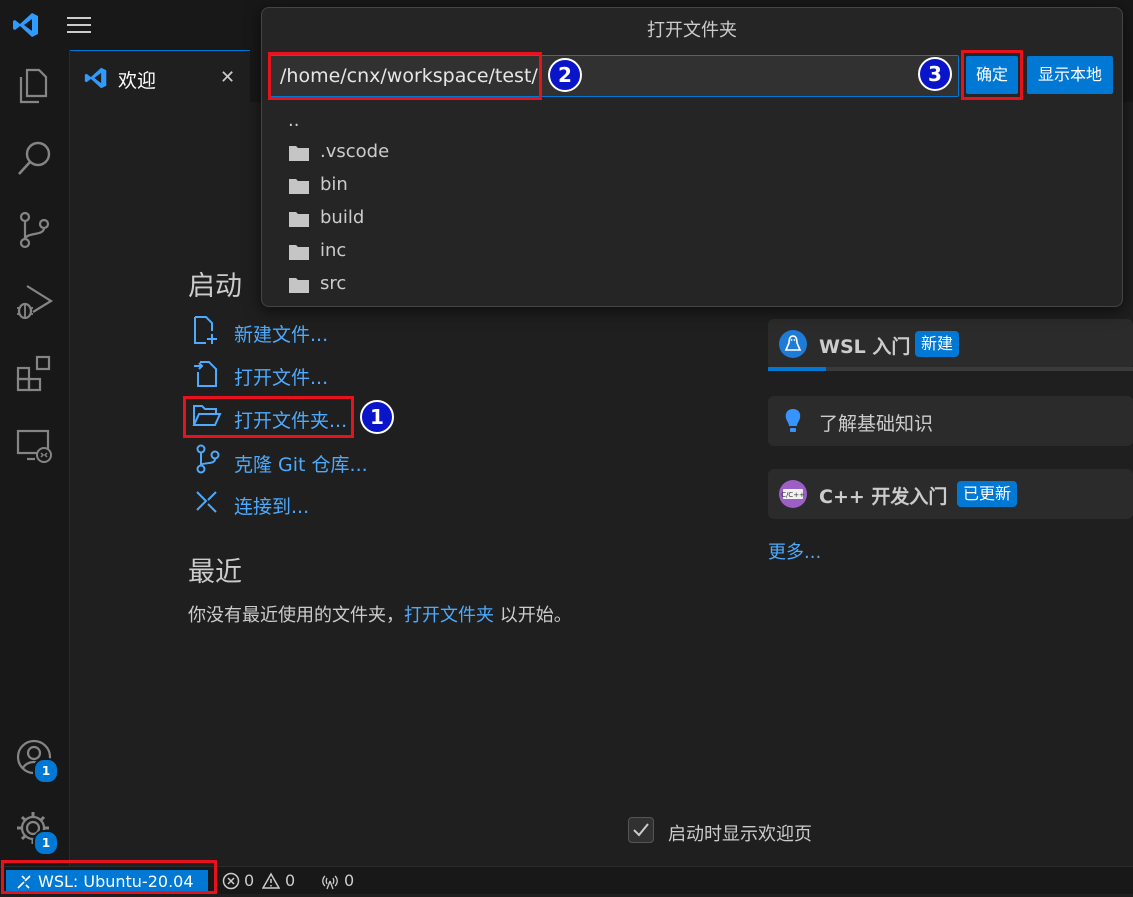 This screenshot has width=1133, height=897. Describe the element at coordinates (883, 497) in the screenshot. I see `walkthrough-cpp-title: C++ 开发入门` at that location.